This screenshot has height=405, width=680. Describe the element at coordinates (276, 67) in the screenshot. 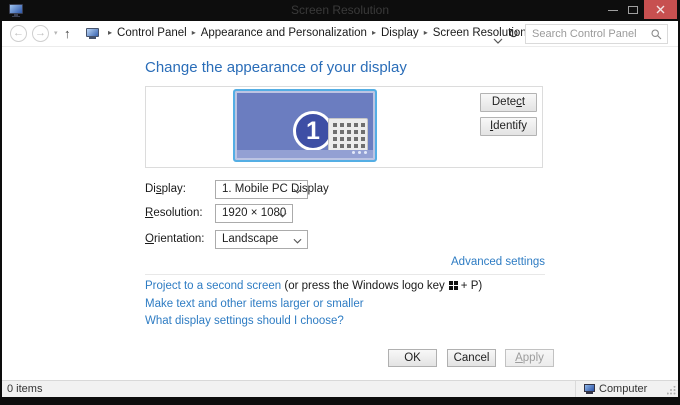

I see `page-title: Change the appearance of your display` at that location.